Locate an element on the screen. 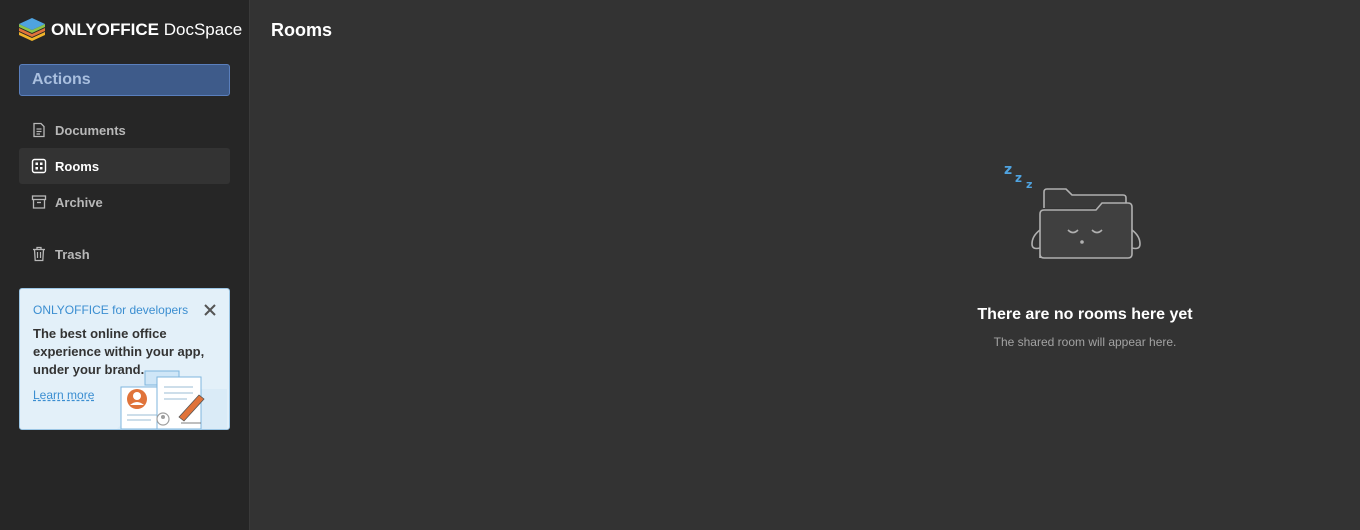 This screenshot has height=530, width=1360. actions-button: Actions is located at coordinates (124, 80).